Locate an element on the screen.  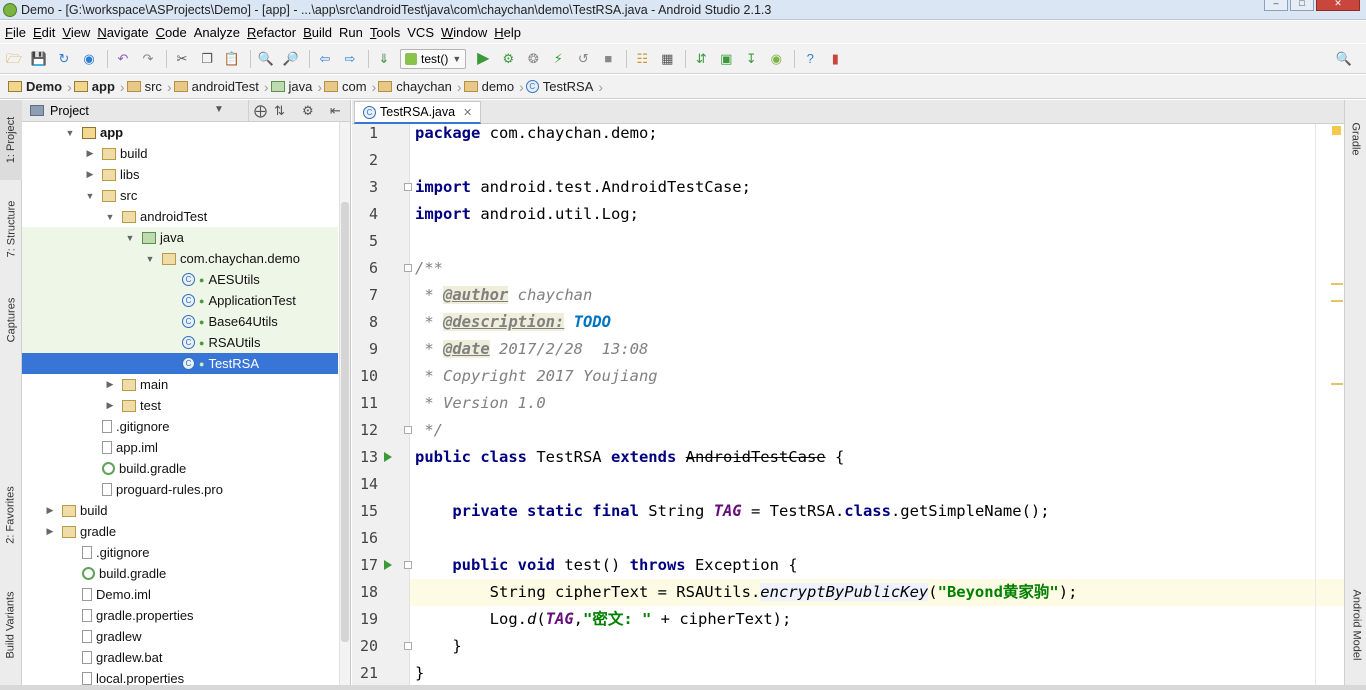
find-icon: 🔍 is located at coordinates (266, 59).